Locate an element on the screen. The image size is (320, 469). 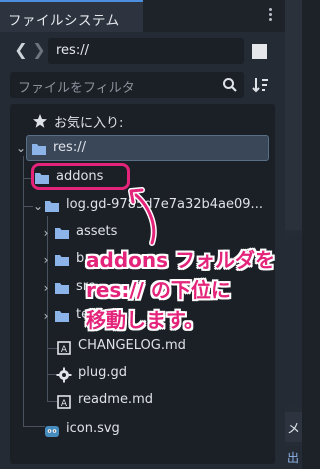
right-panel-row: 出 is located at coordinates (293, 457).